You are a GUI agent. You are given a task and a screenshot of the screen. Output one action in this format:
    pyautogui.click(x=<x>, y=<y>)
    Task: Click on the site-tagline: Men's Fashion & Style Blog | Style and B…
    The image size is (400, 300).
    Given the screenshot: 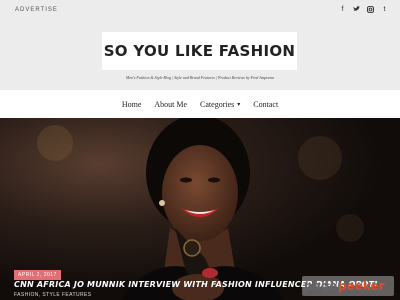 What is the action you would take?
    pyautogui.click(x=200, y=77)
    